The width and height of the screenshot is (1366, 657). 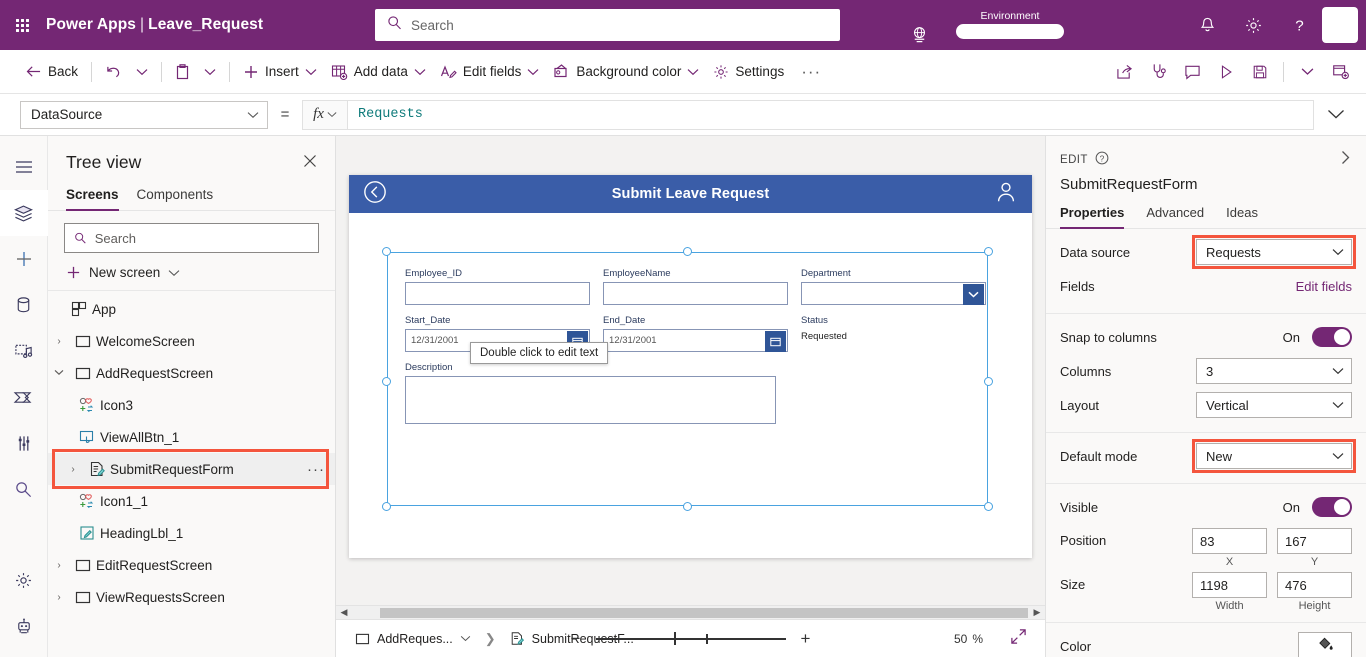 I want to click on save-chevron-icon, so click(x=1307, y=72).